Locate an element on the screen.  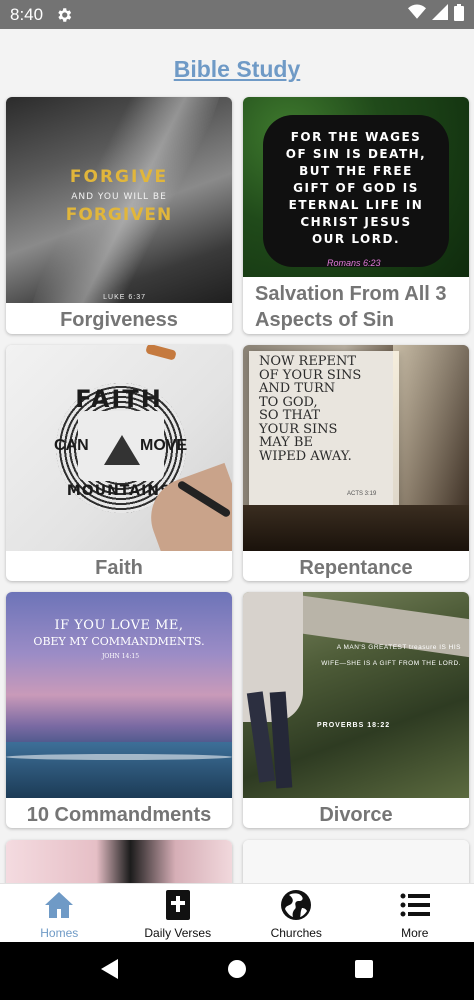
nav-more: More is located at coordinates (415, 913).